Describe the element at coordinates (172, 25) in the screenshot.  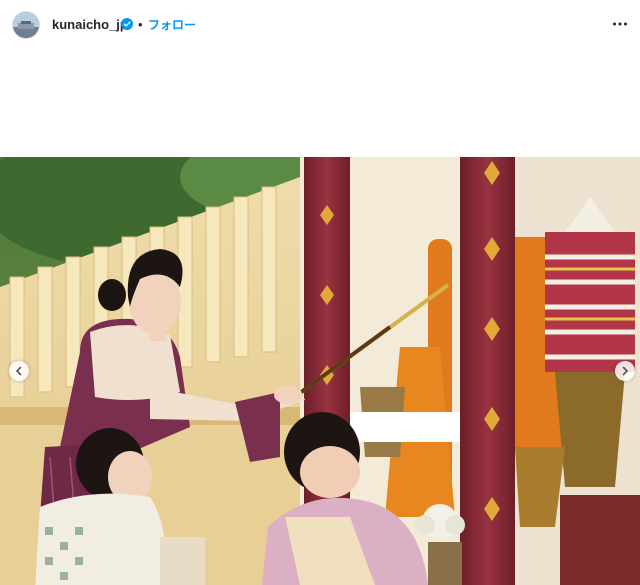
I see `follow-button: フォロー` at that location.